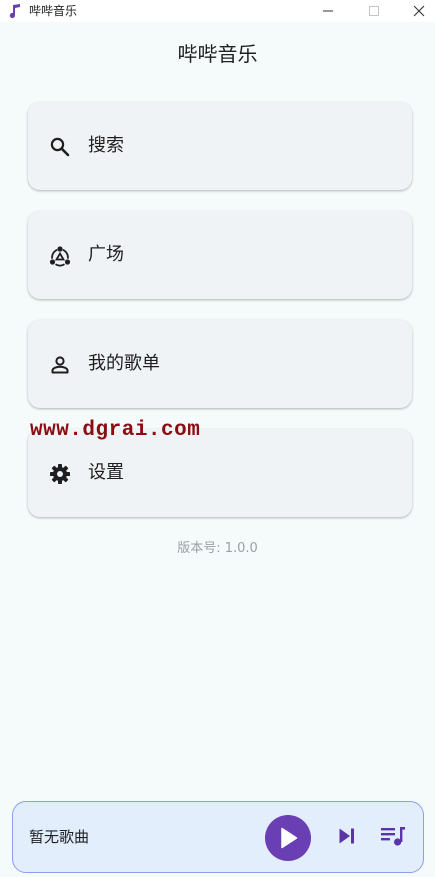 This screenshot has width=435, height=877. Describe the element at coordinates (347, 836) in the screenshot. I see `skip-next-icon` at that location.